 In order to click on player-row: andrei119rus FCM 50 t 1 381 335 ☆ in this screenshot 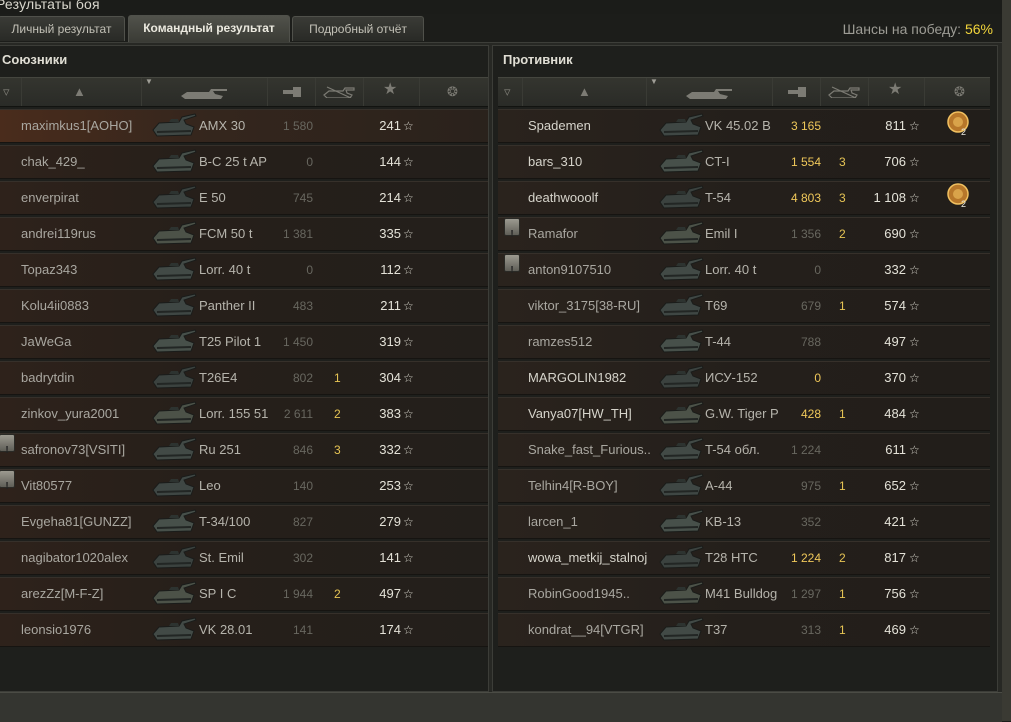, I will do `click(244, 234)`.